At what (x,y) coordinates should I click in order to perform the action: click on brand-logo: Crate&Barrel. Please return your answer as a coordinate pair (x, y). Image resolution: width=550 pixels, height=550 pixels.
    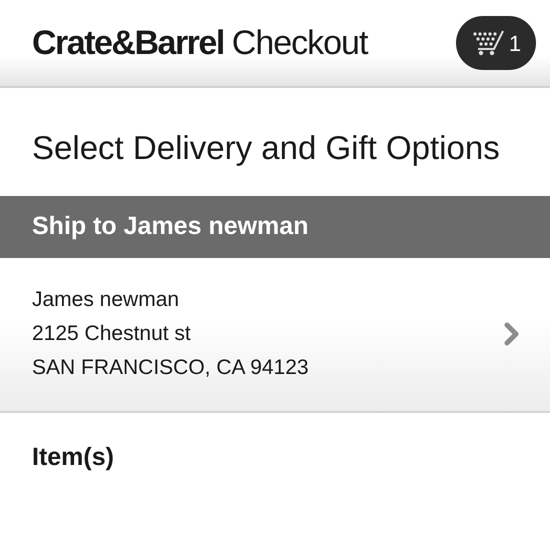
    Looking at the image, I should click on (128, 43).